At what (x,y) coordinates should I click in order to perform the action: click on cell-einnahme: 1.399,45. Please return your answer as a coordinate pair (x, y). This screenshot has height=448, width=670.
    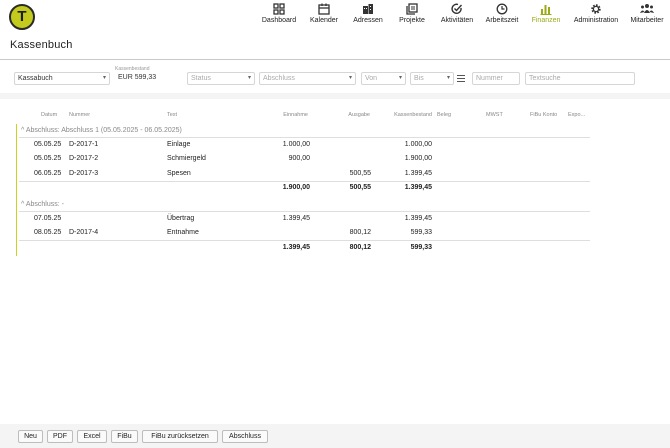
    Looking at the image, I should click on (296, 218).